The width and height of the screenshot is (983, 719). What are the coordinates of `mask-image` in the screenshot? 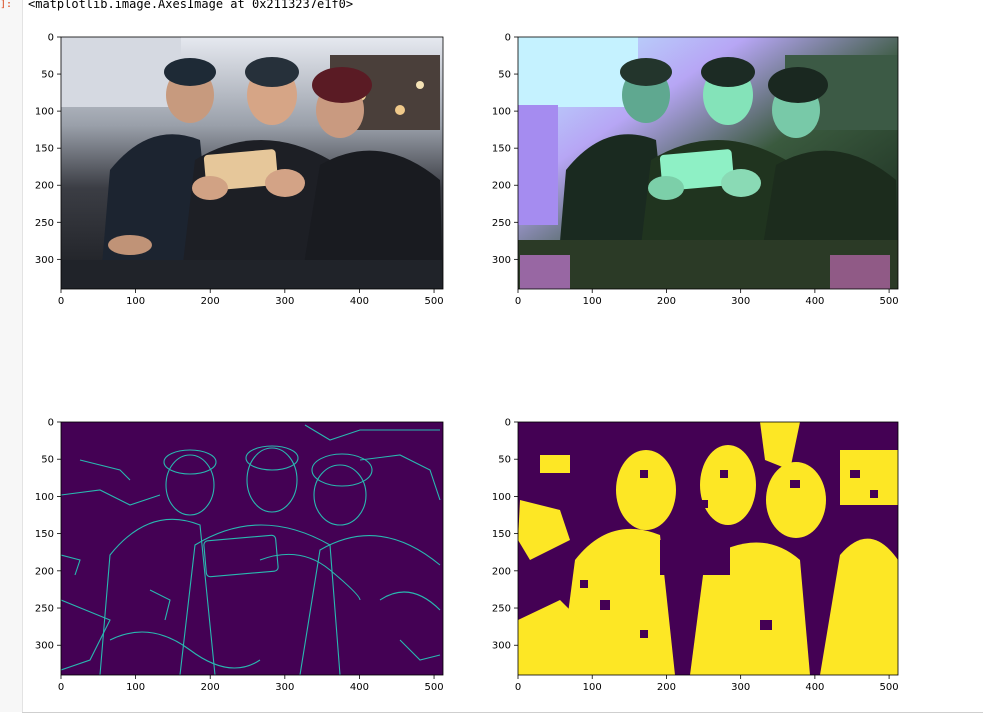 It's located at (708, 548).